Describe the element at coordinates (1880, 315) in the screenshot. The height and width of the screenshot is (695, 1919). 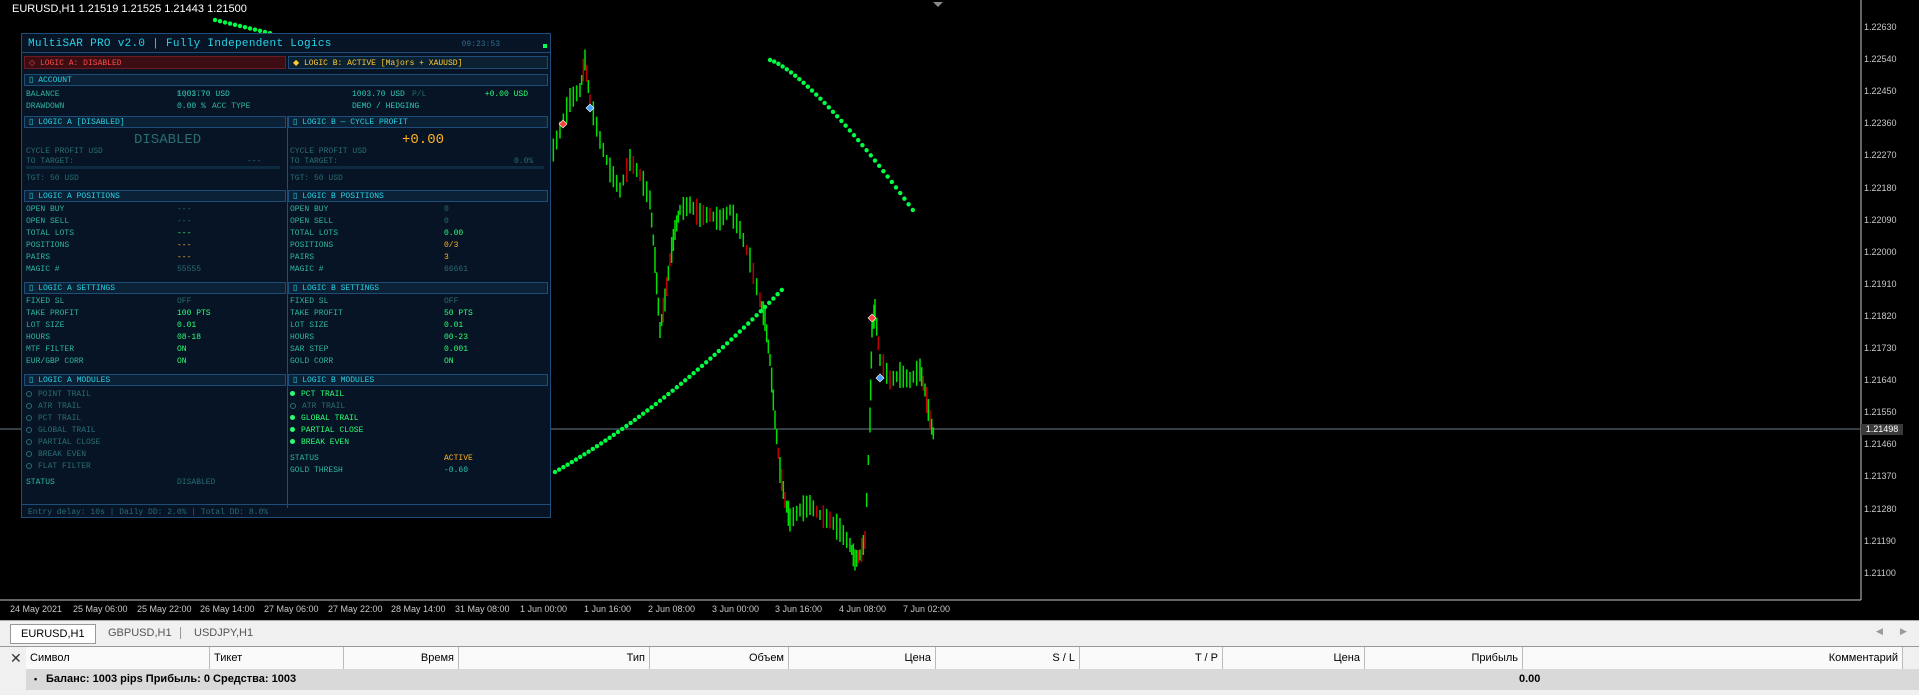
I see `price-tick-label: 1.21820` at that location.